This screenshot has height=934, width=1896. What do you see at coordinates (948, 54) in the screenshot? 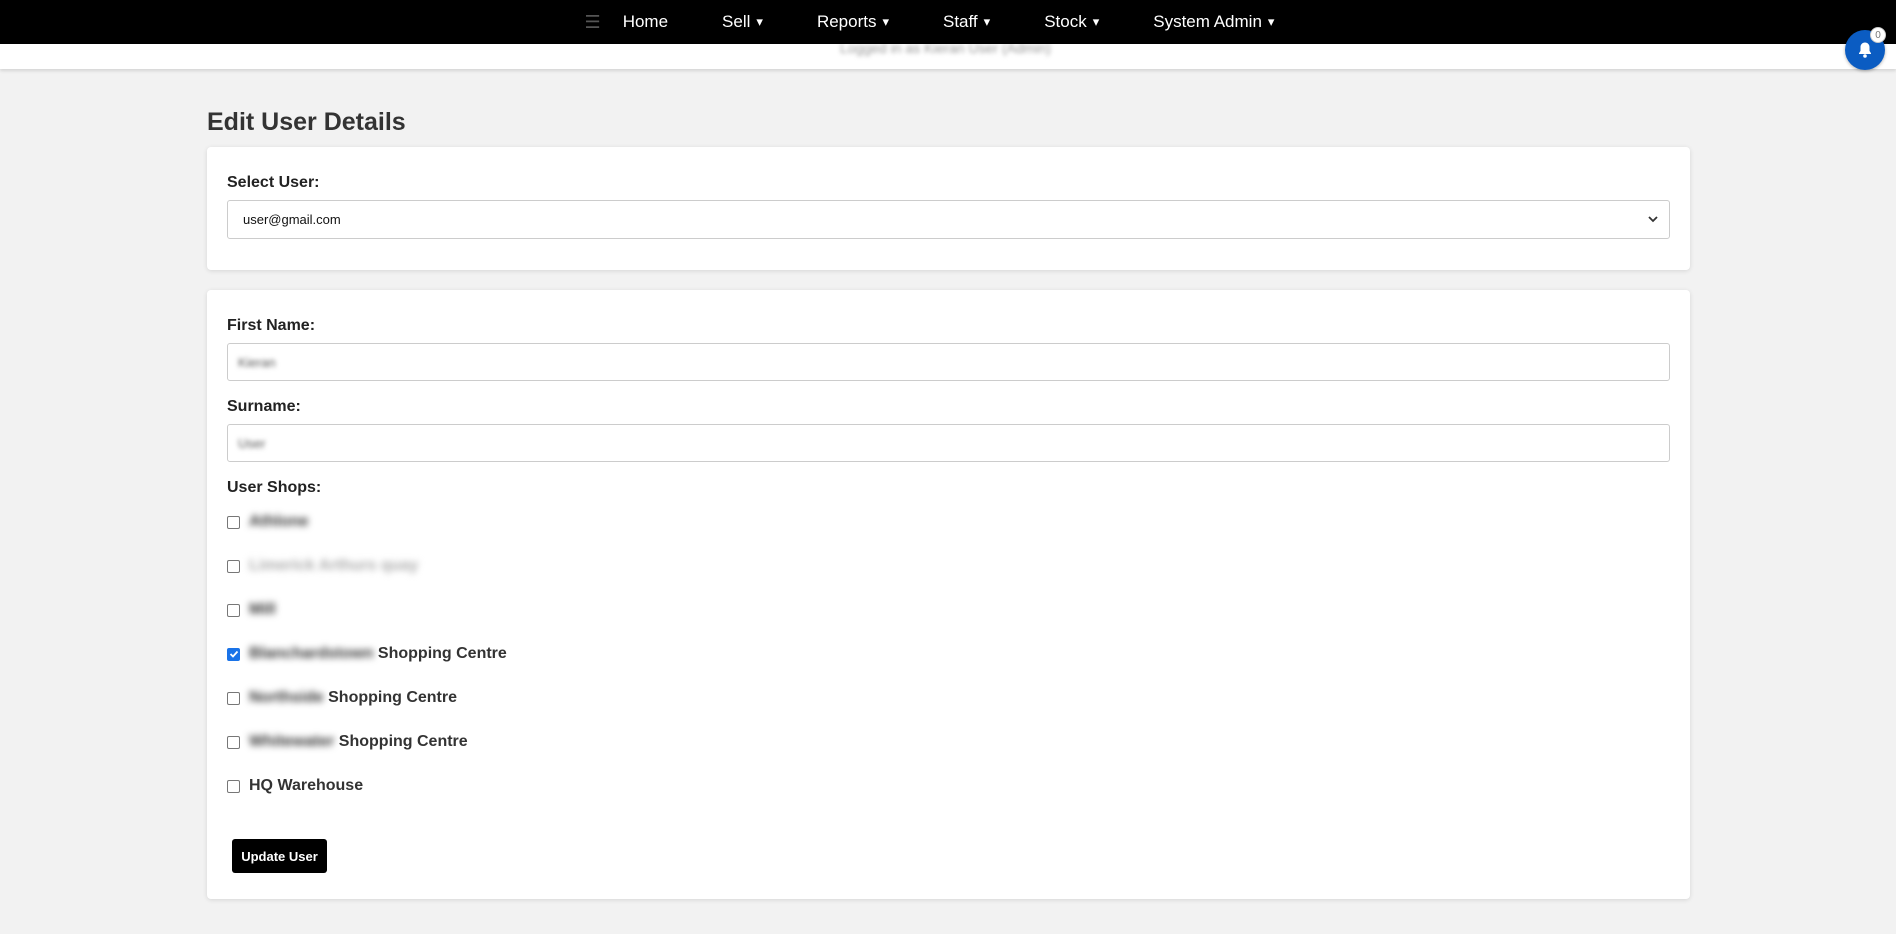
I see `status-subbar: Logged in as Kieran User (Admin)` at bounding box center [948, 54].